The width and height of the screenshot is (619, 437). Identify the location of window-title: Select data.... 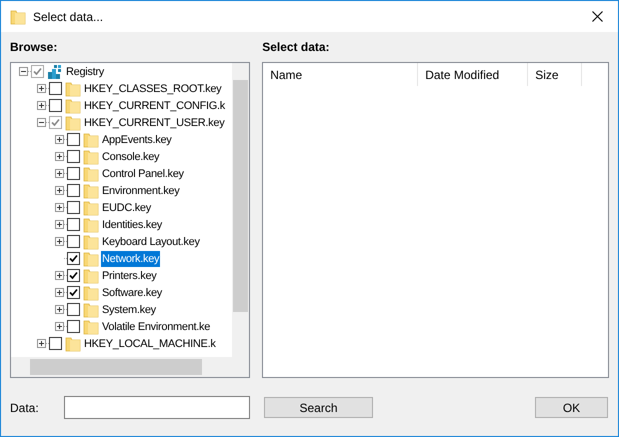
(68, 17).